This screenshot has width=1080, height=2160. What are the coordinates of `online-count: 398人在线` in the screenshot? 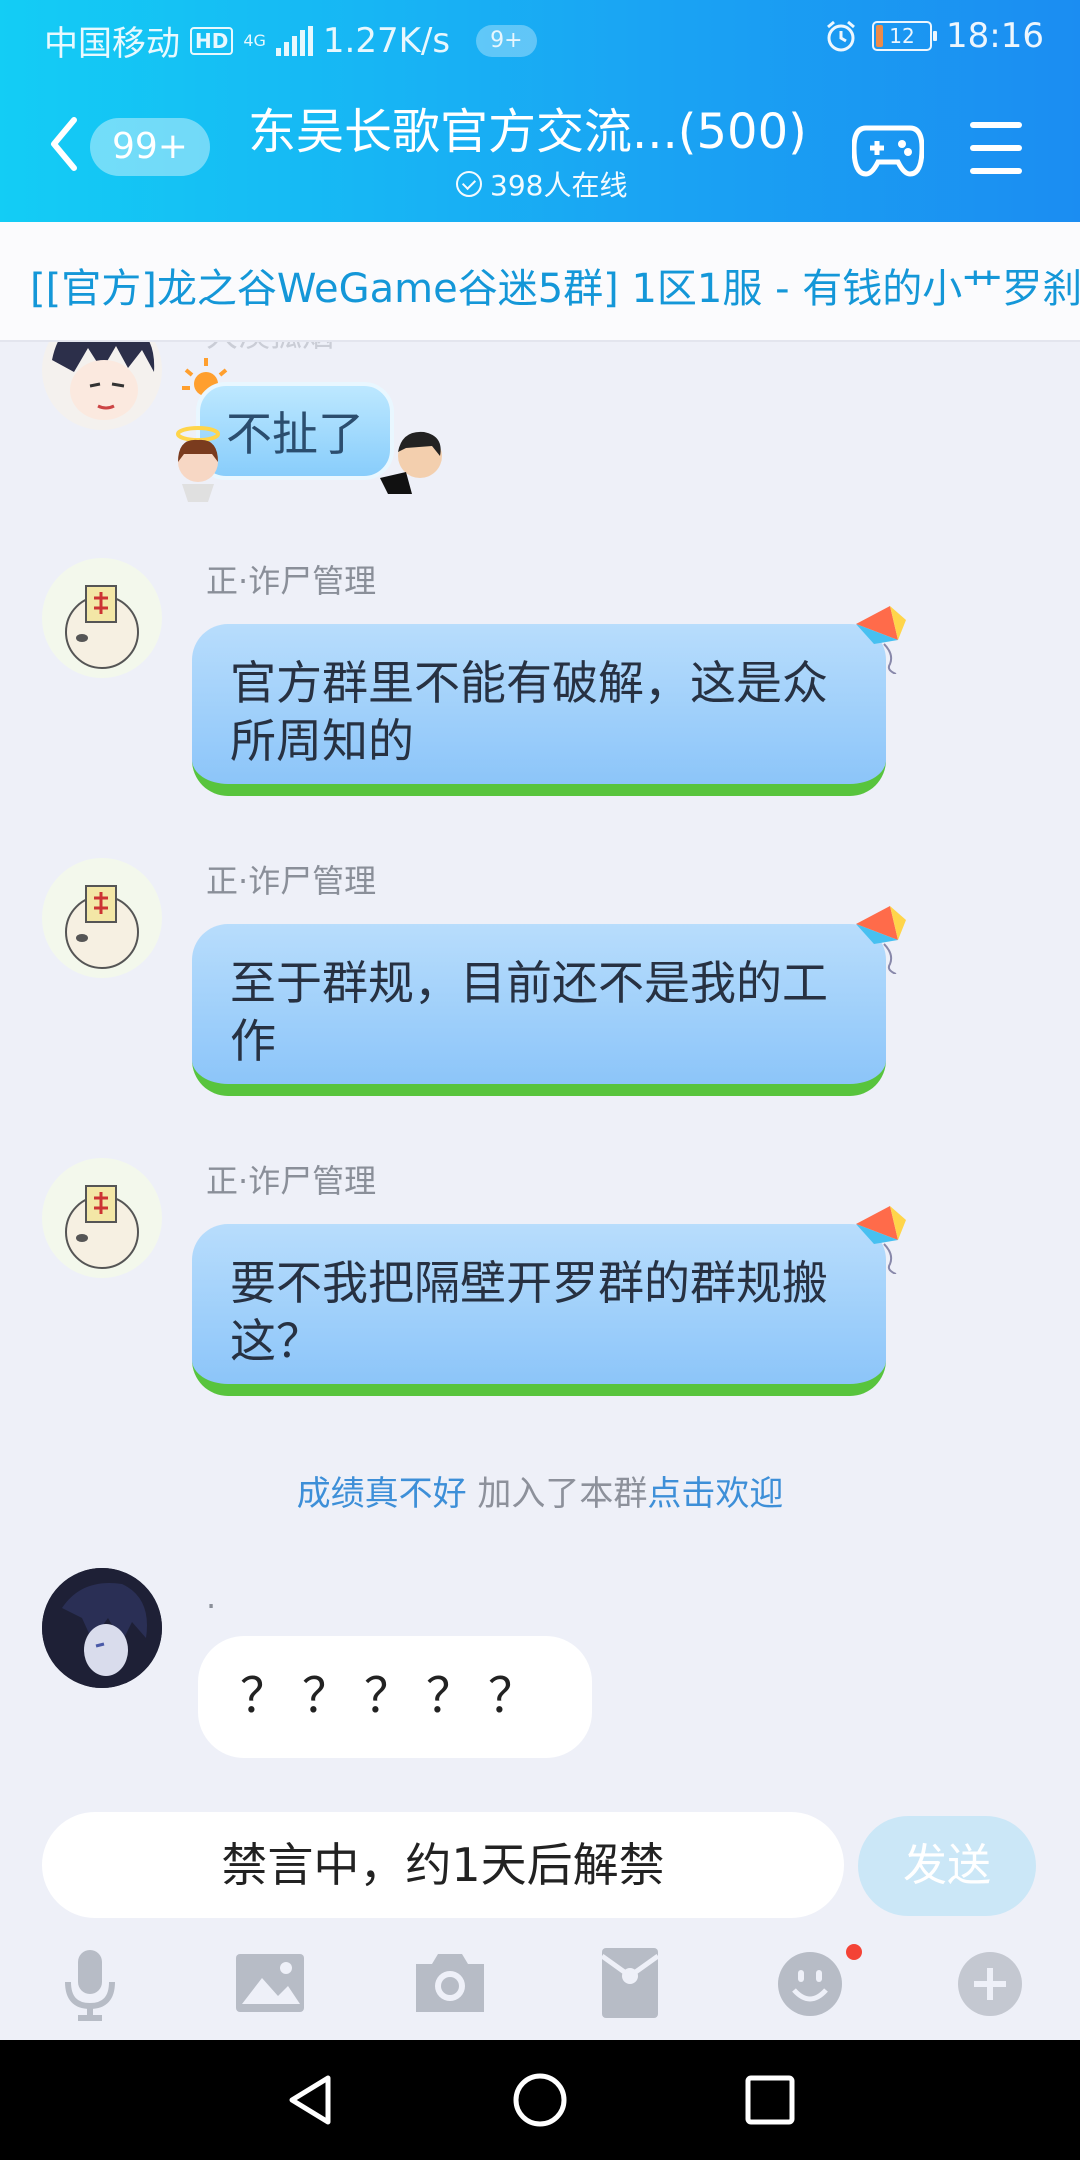 It's located at (559, 185).